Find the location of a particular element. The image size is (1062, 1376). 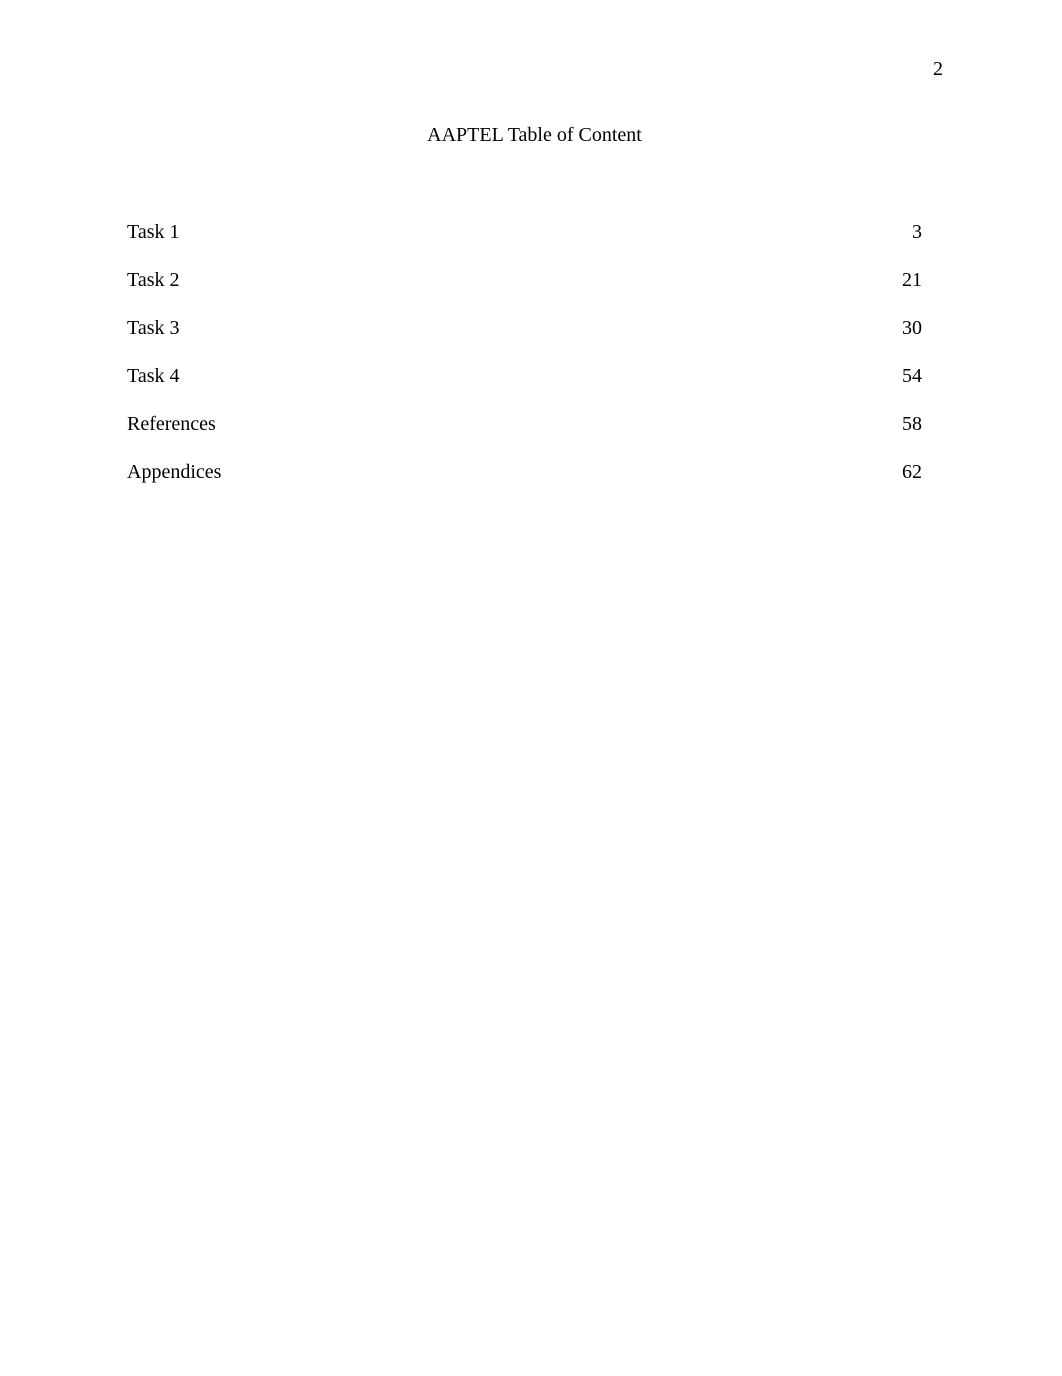

toc-entry-label: Task 2 is located at coordinates (153, 280).